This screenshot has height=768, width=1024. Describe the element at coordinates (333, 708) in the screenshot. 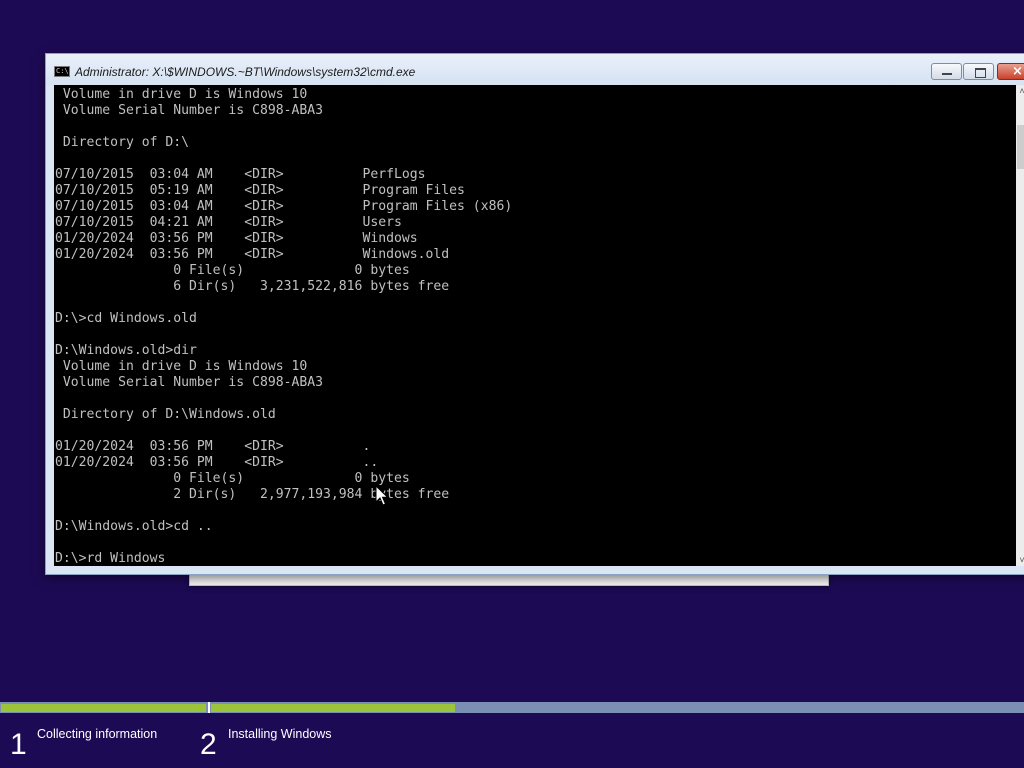

I see `progress-step-2-fill` at that location.